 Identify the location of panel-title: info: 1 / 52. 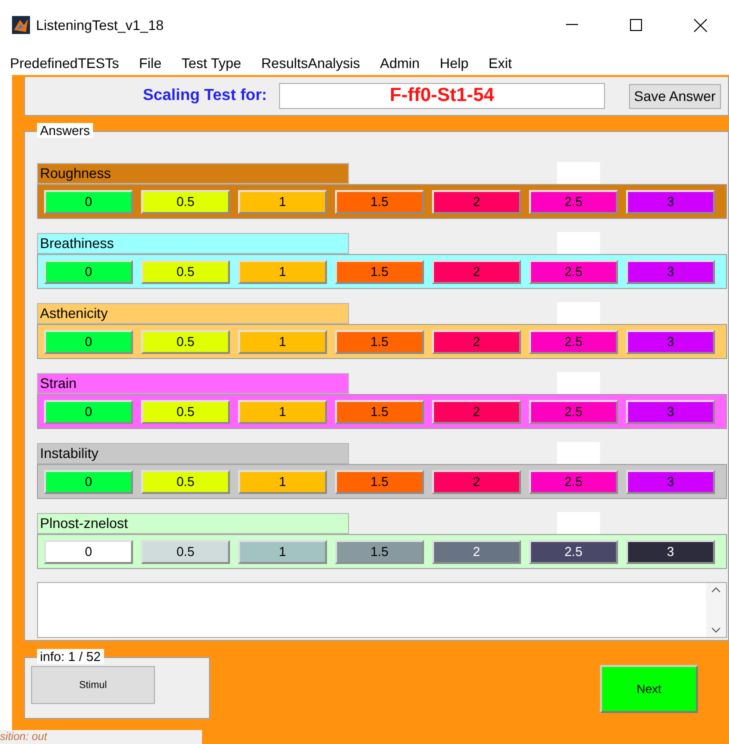
(70, 656).